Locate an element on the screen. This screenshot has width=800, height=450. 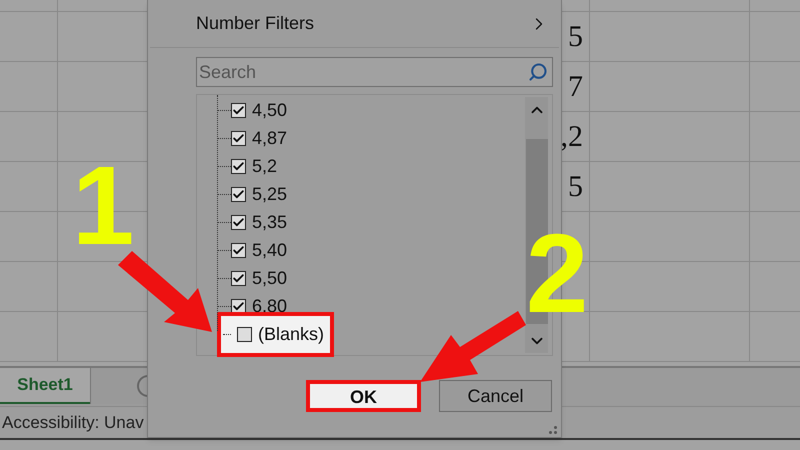
search-icon is located at coordinates (538, 72).